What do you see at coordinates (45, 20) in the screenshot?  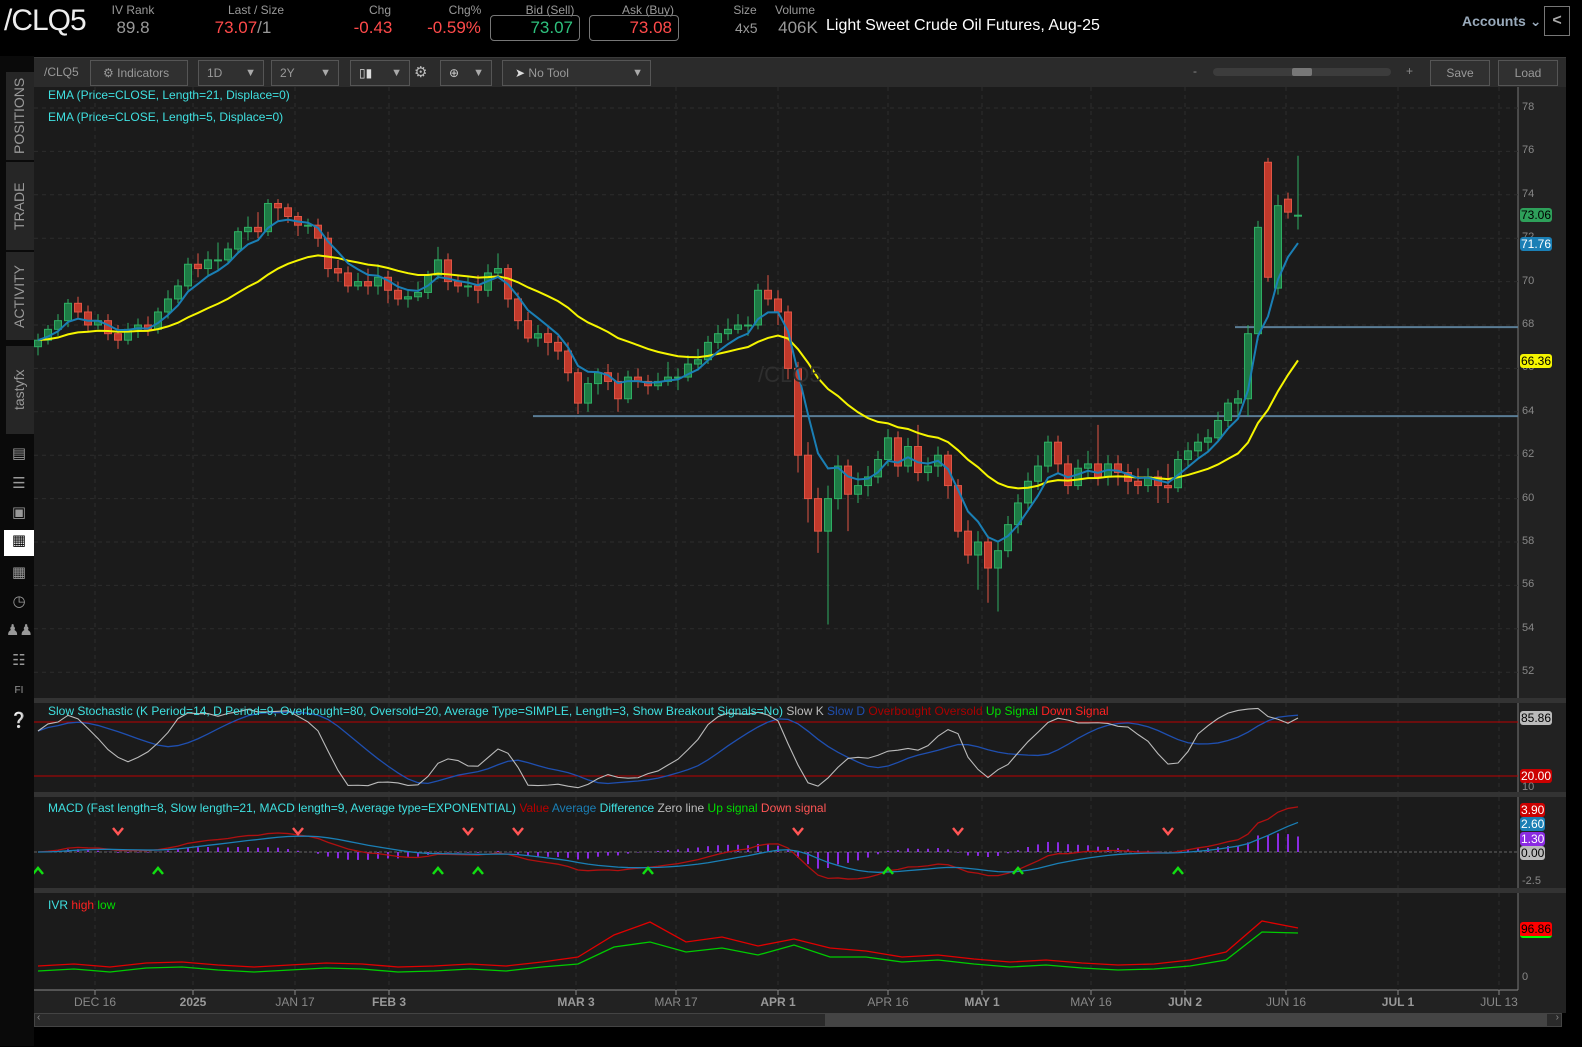 I see `symbol-title: /CLQ5` at bounding box center [45, 20].